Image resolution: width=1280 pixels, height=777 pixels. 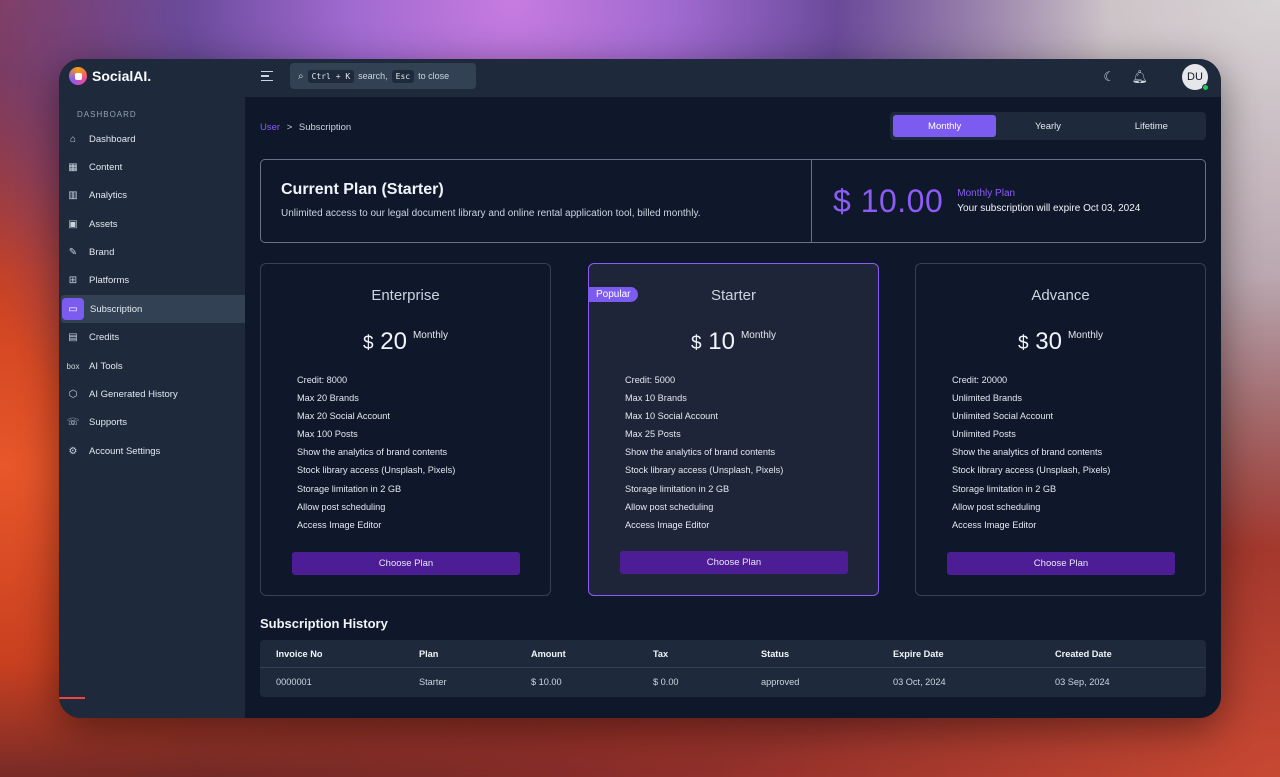 What do you see at coordinates (109, 281) in the screenshot?
I see `sidebar-item-label: Platforms` at bounding box center [109, 281].